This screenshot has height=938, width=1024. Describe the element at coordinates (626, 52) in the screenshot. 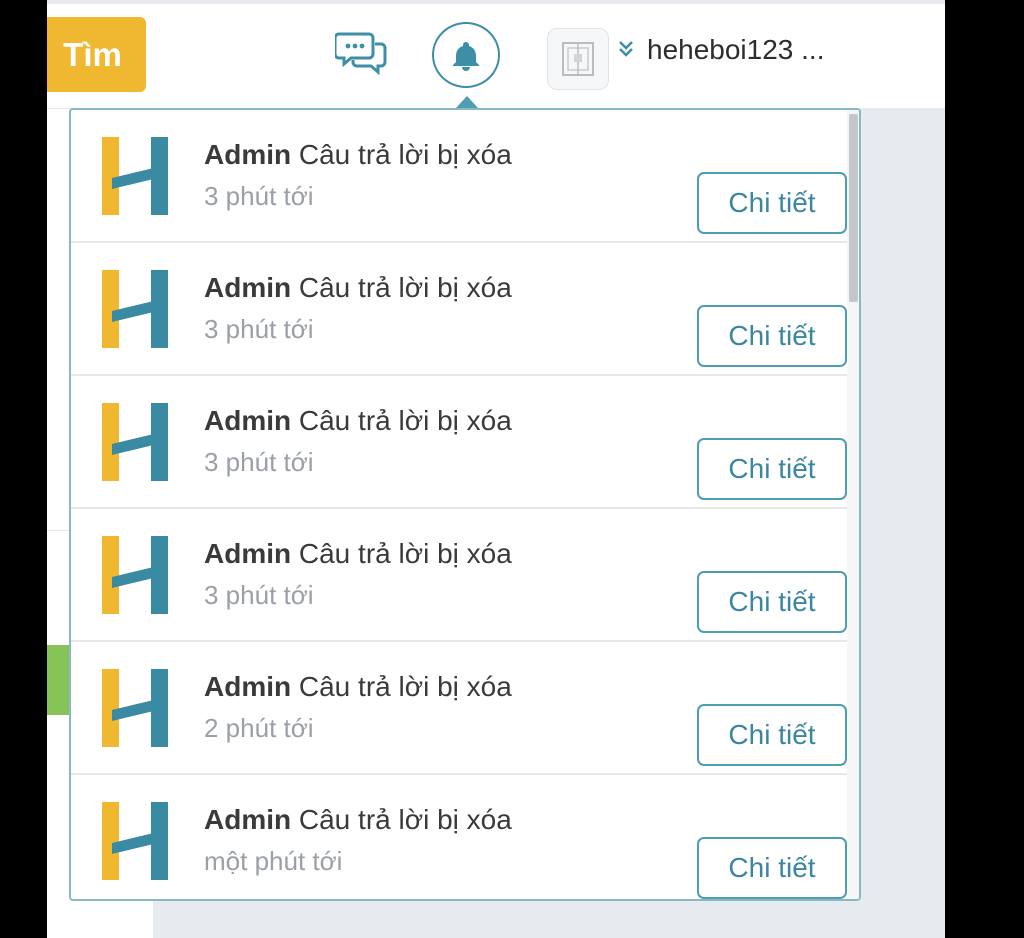

I see `double-chevron-down-icon` at that location.